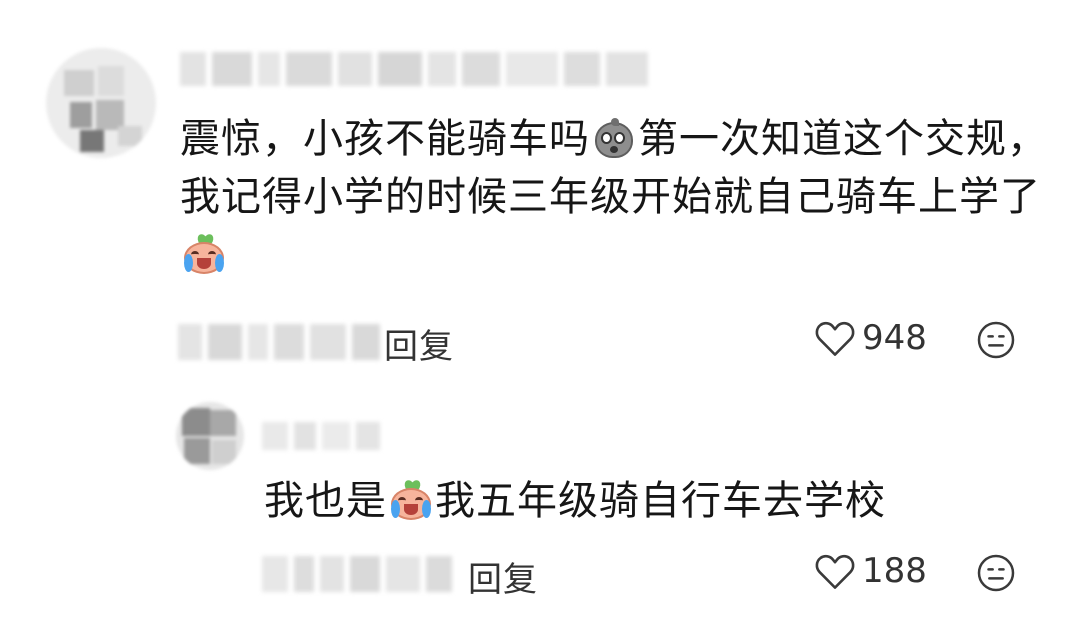  I want to click on shocked-blob-emoji-icon, so click(614, 138).